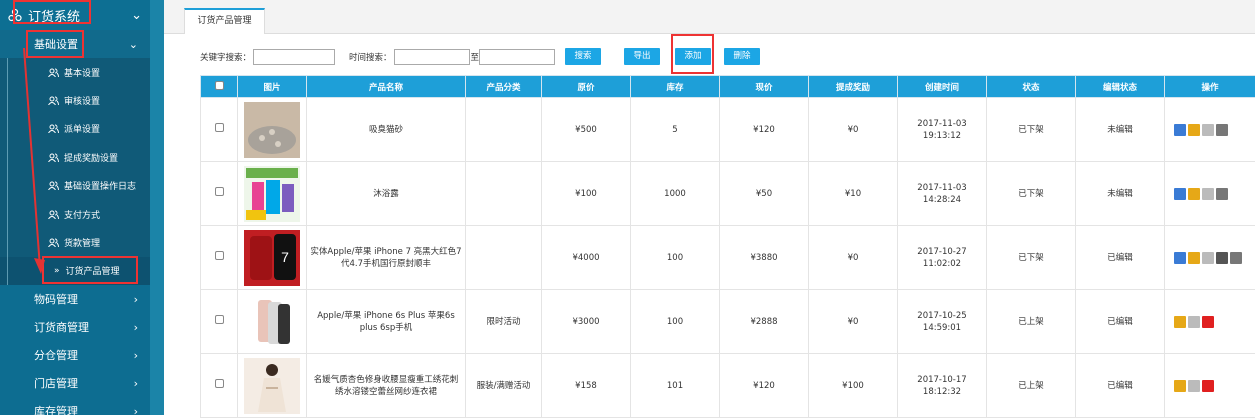 The height and width of the screenshot is (418, 1255). What do you see at coordinates (942, 322) in the screenshot?
I see `created-time: 2017-10-25 14:59:01` at bounding box center [942, 322].